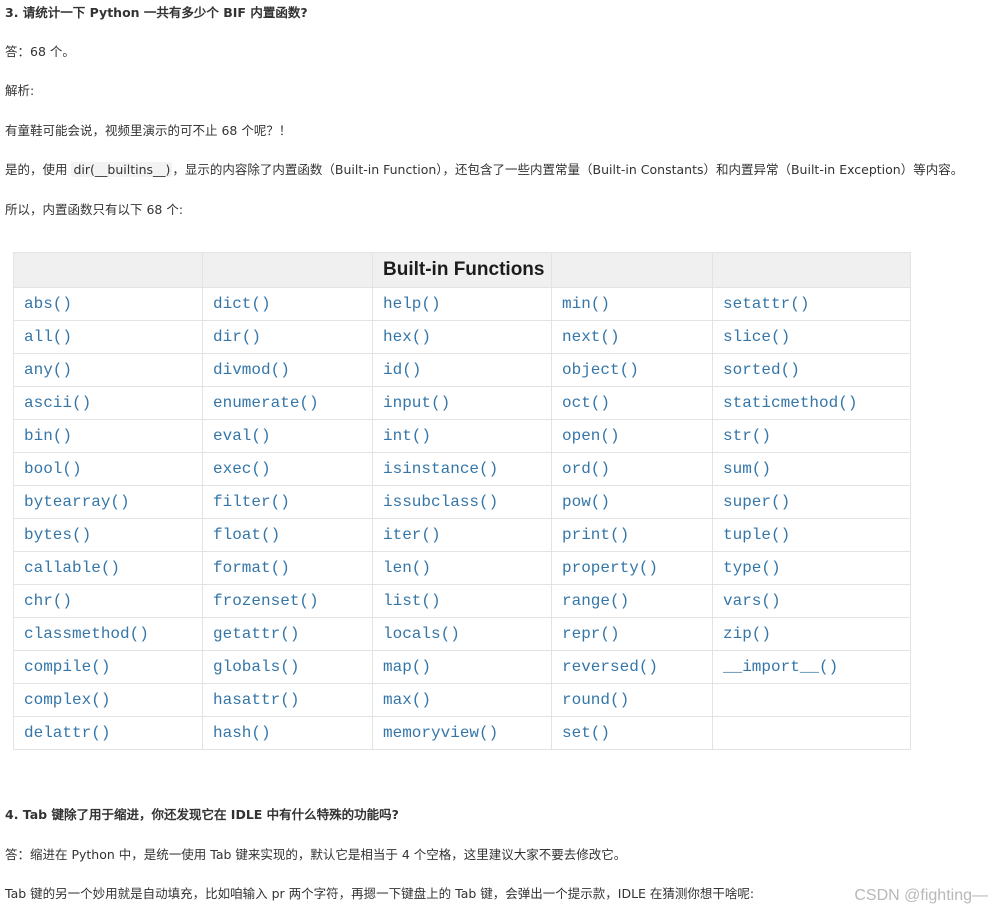 This screenshot has height=915, width=992. Describe the element at coordinates (756, 502) in the screenshot. I see `function-link: super()` at that location.